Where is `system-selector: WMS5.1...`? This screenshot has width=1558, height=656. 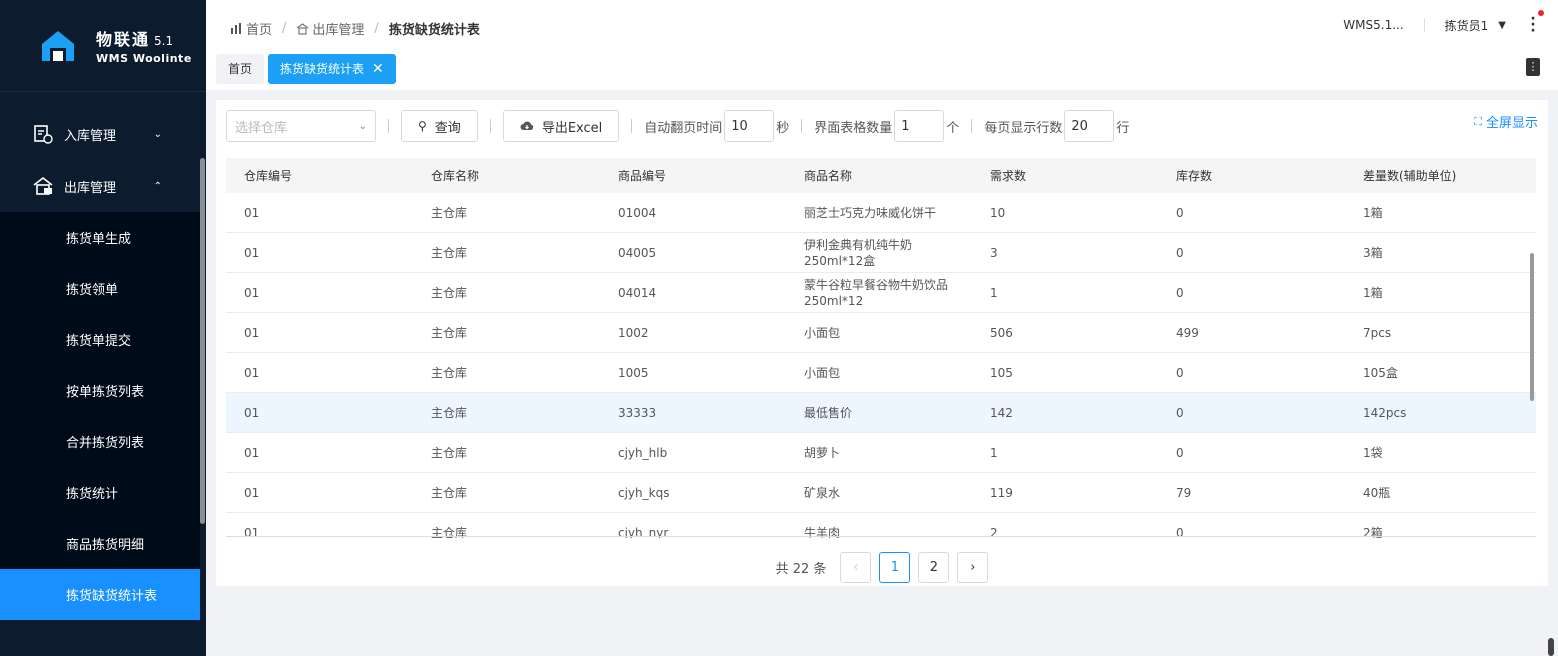 system-selector: WMS5.1... is located at coordinates (1373, 25).